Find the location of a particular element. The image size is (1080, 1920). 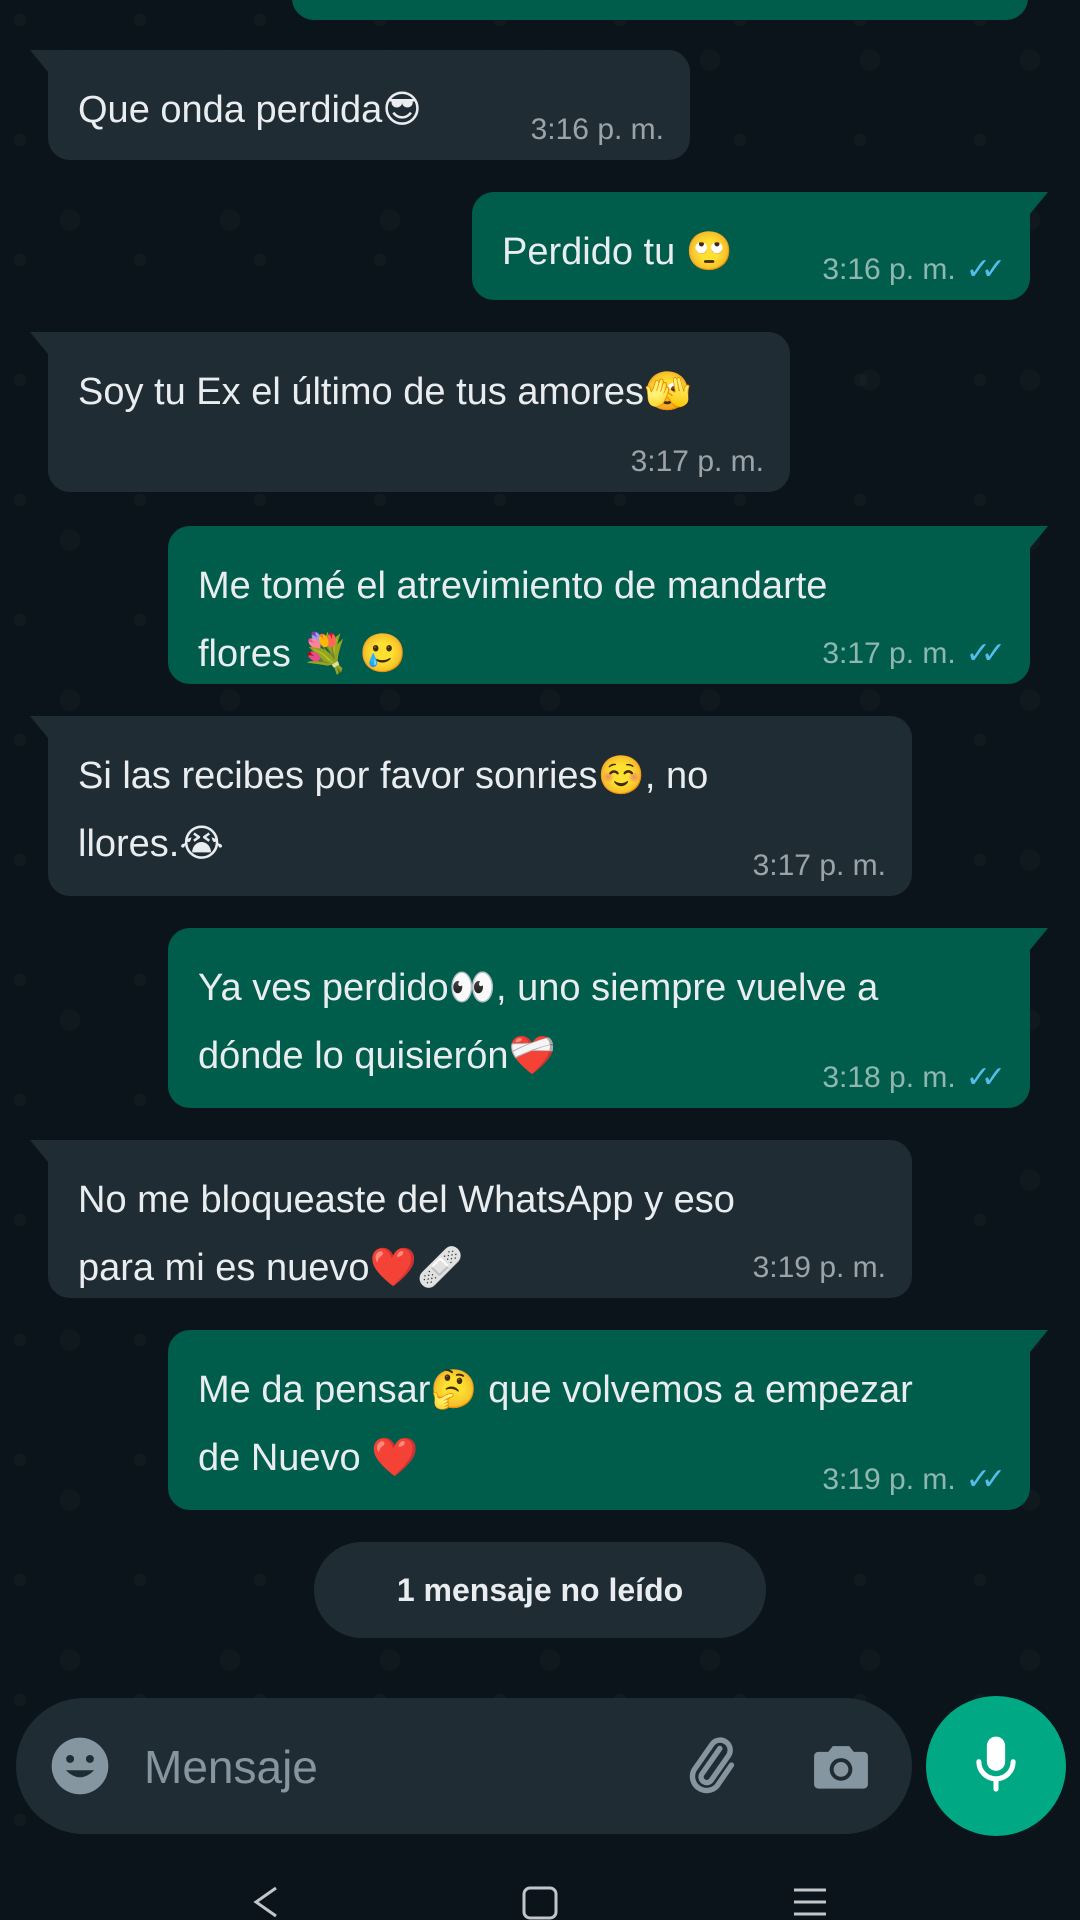

emoji-icon is located at coordinates (80, 1766).